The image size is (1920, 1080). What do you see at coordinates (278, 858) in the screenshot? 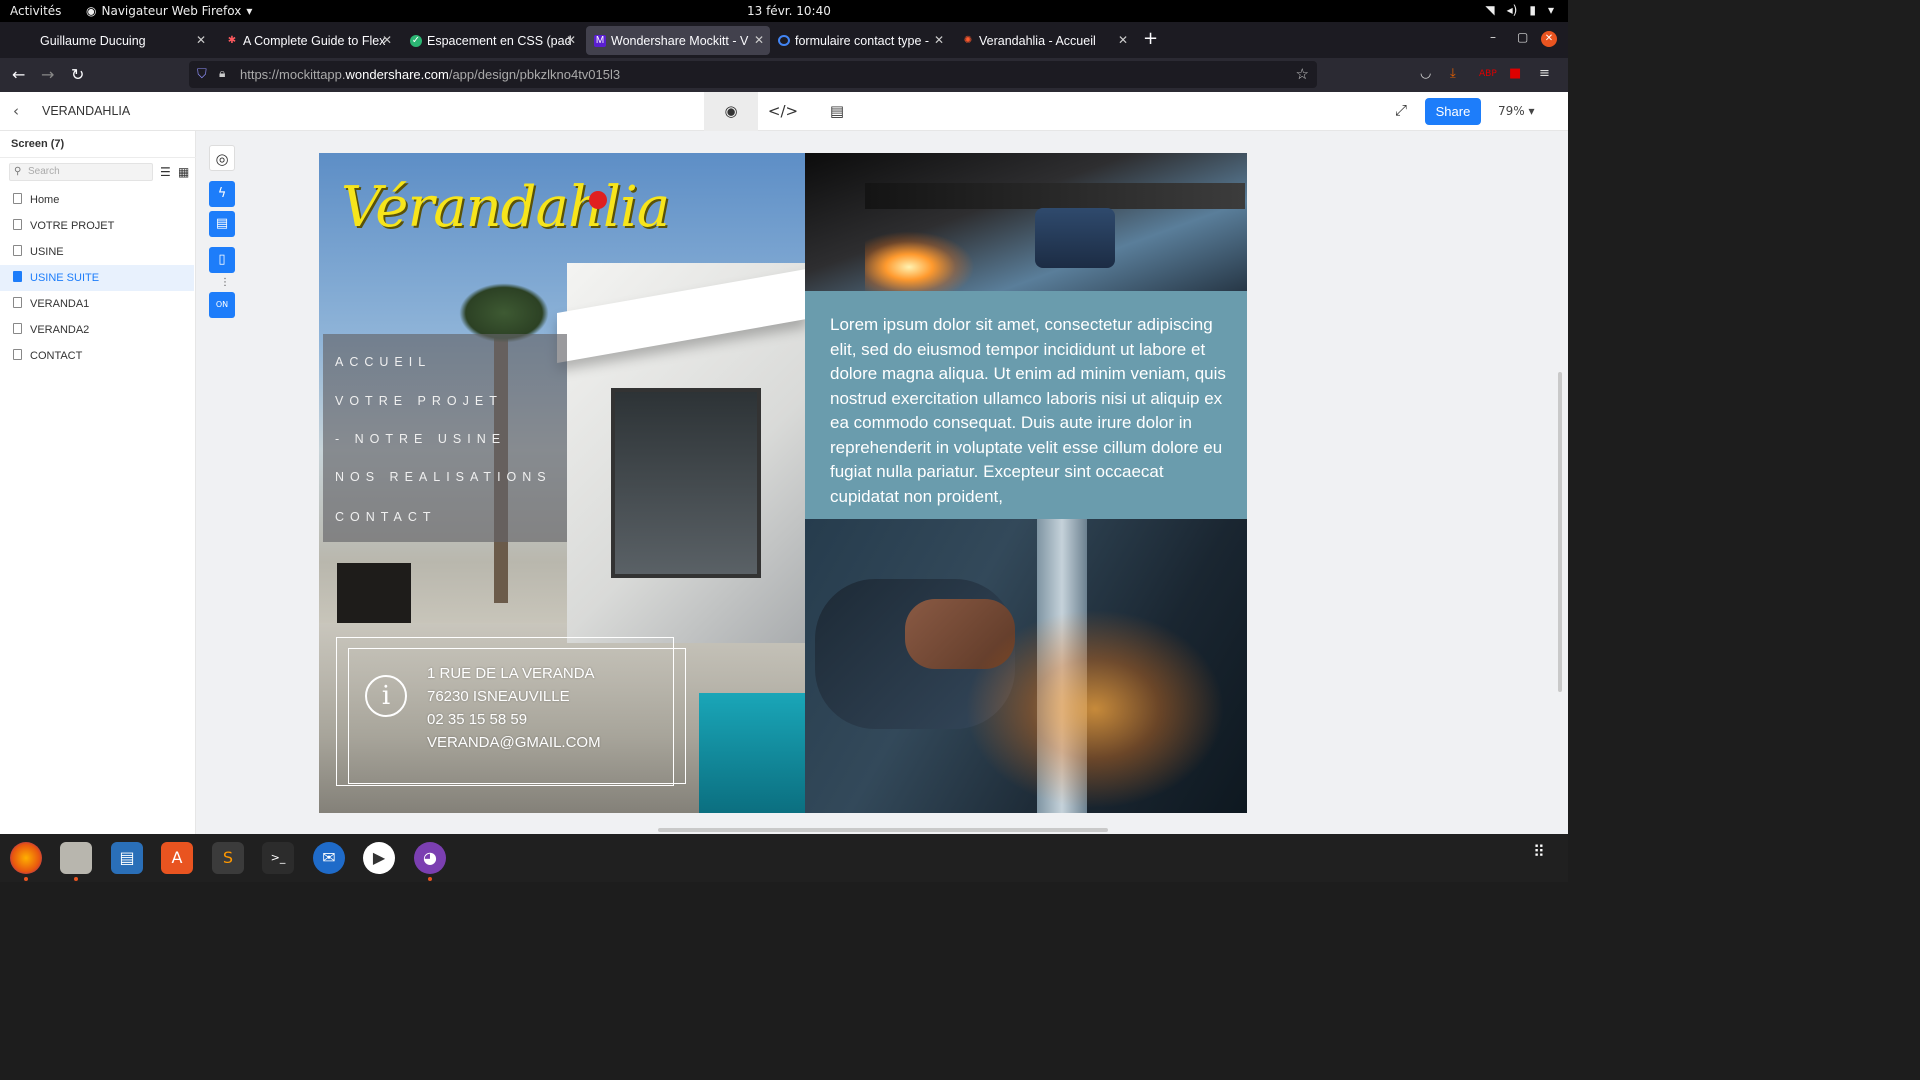
I see `terminal-icon: >_` at bounding box center [278, 858].